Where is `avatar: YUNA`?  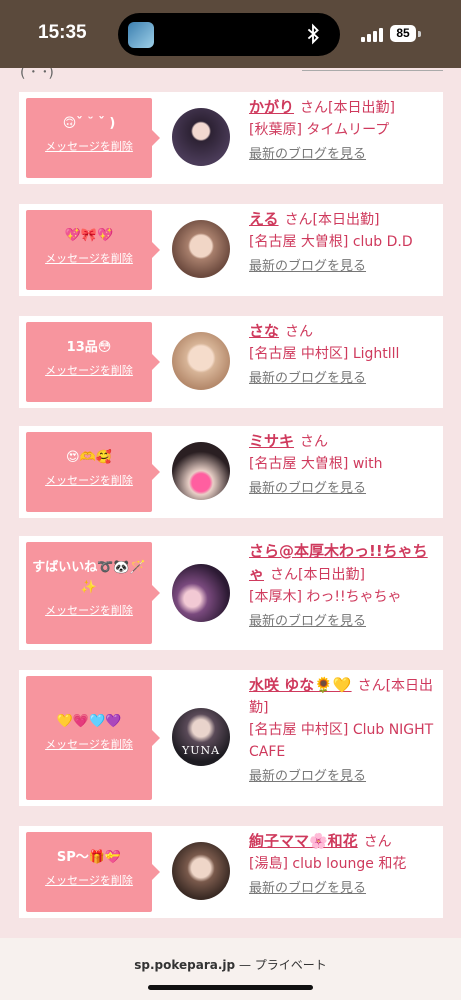
avatar: YUNA is located at coordinates (201, 737).